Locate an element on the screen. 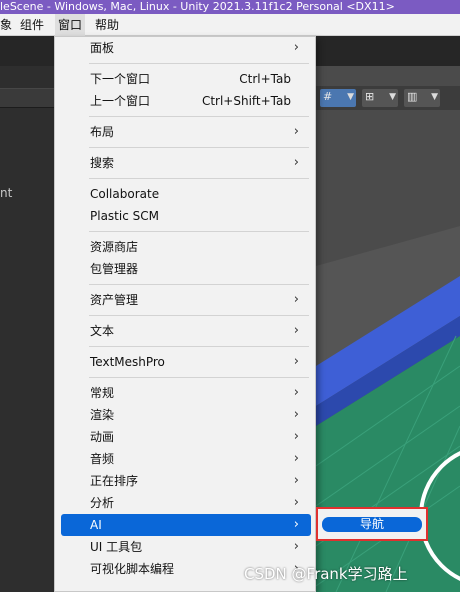  menubar-item-help: 帮助 is located at coordinates (107, 25).